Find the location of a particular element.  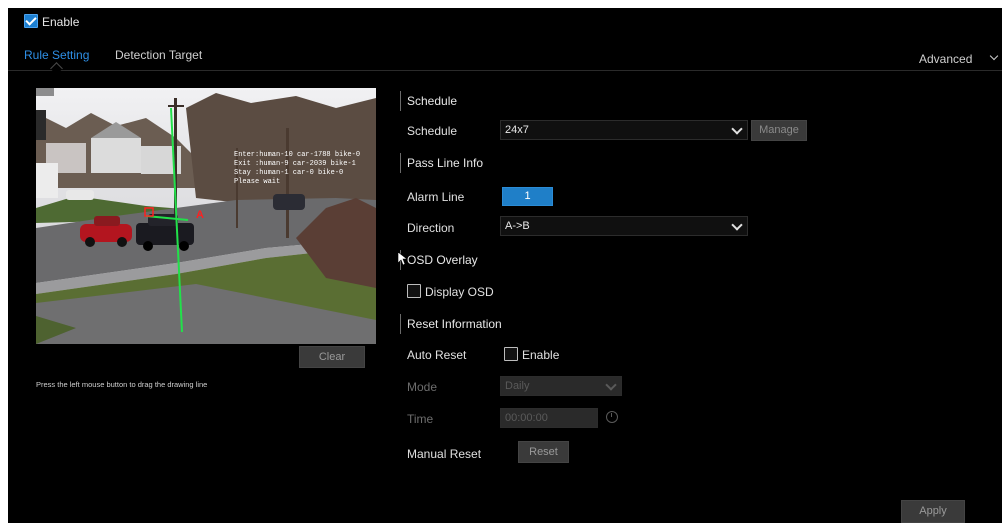

schedule-section-title: Schedule is located at coordinates (428, 101).